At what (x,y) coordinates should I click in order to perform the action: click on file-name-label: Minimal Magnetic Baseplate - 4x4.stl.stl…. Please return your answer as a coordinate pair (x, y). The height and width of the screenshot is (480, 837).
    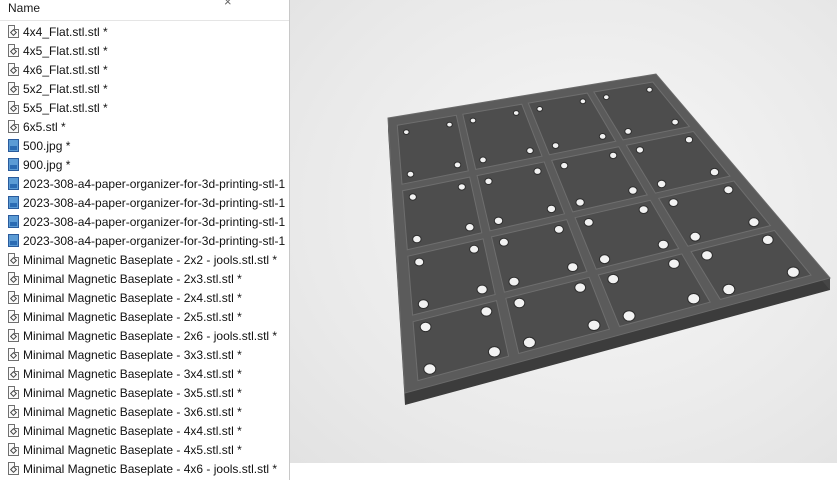
    Looking at the image, I should click on (132, 430).